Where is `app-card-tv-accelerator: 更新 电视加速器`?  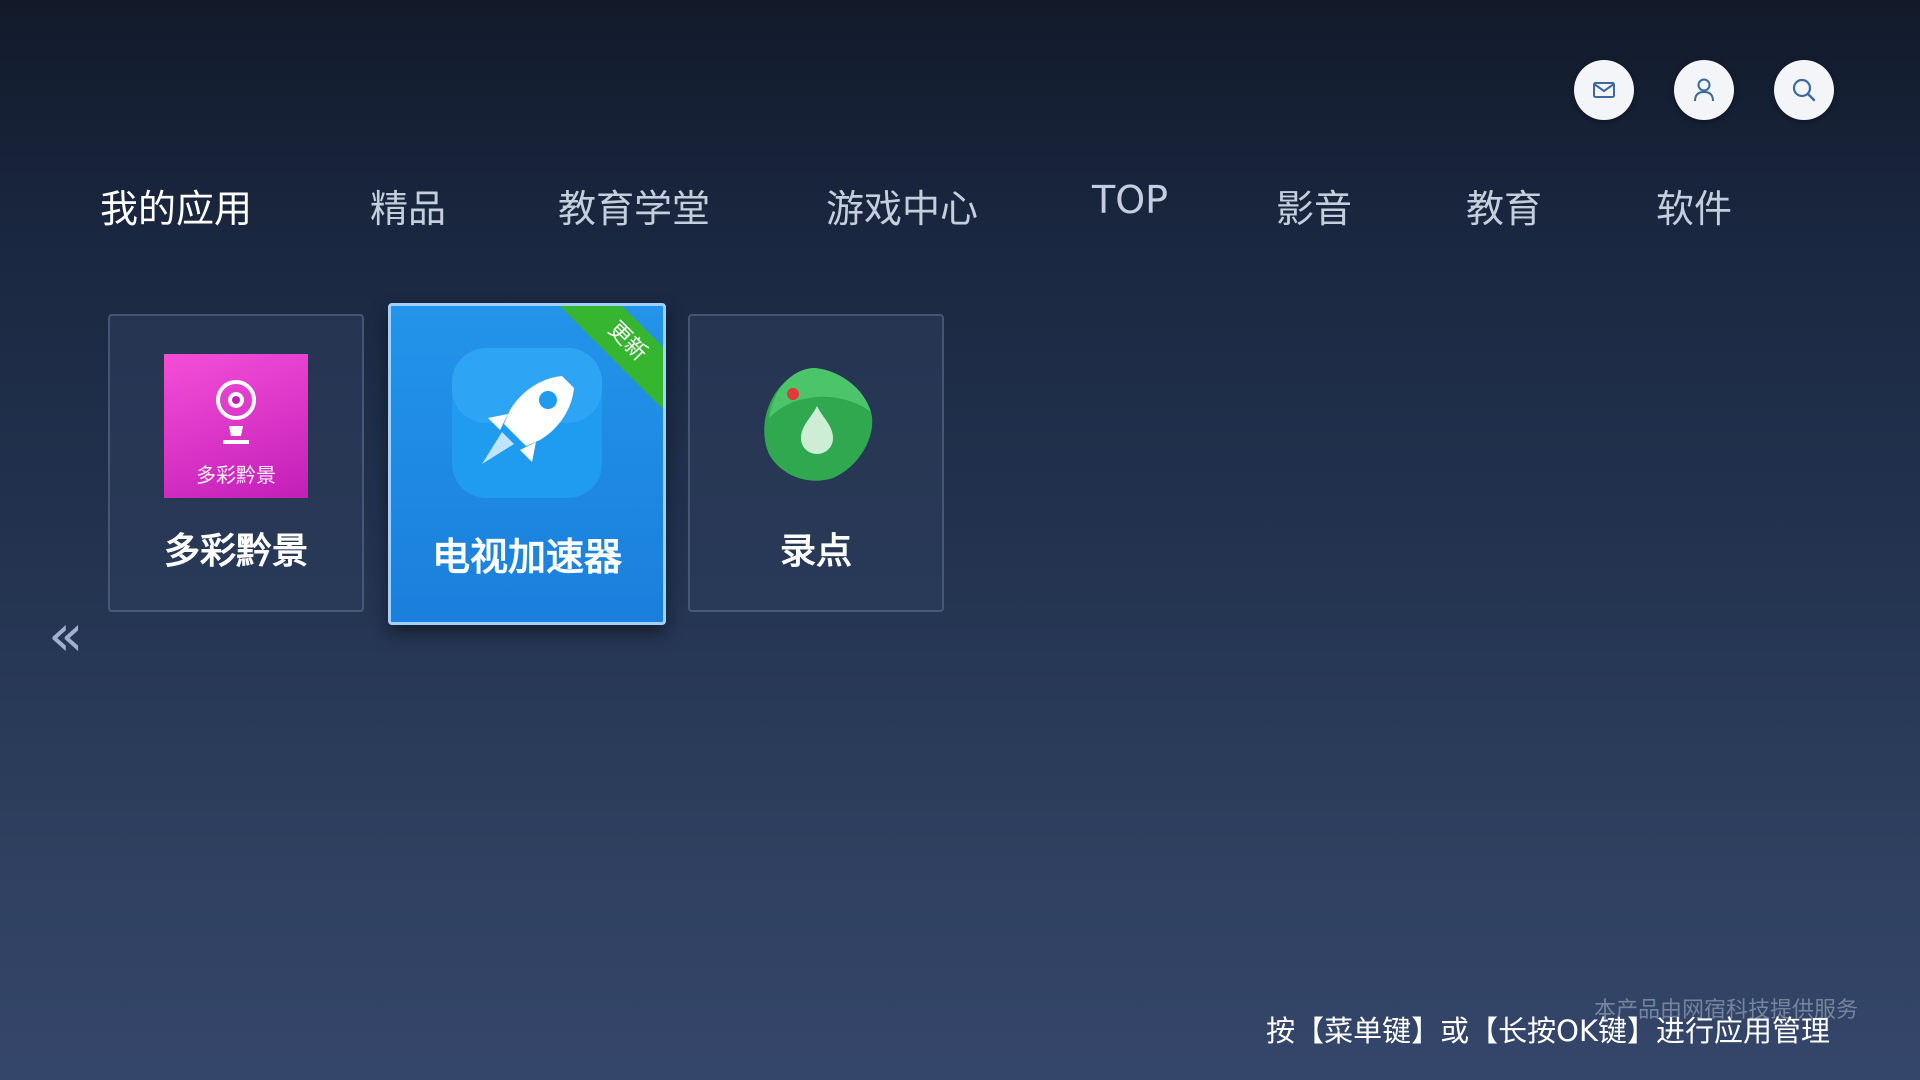 app-card-tv-accelerator: 更新 电视加速器 is located at coordinates (527, 464).